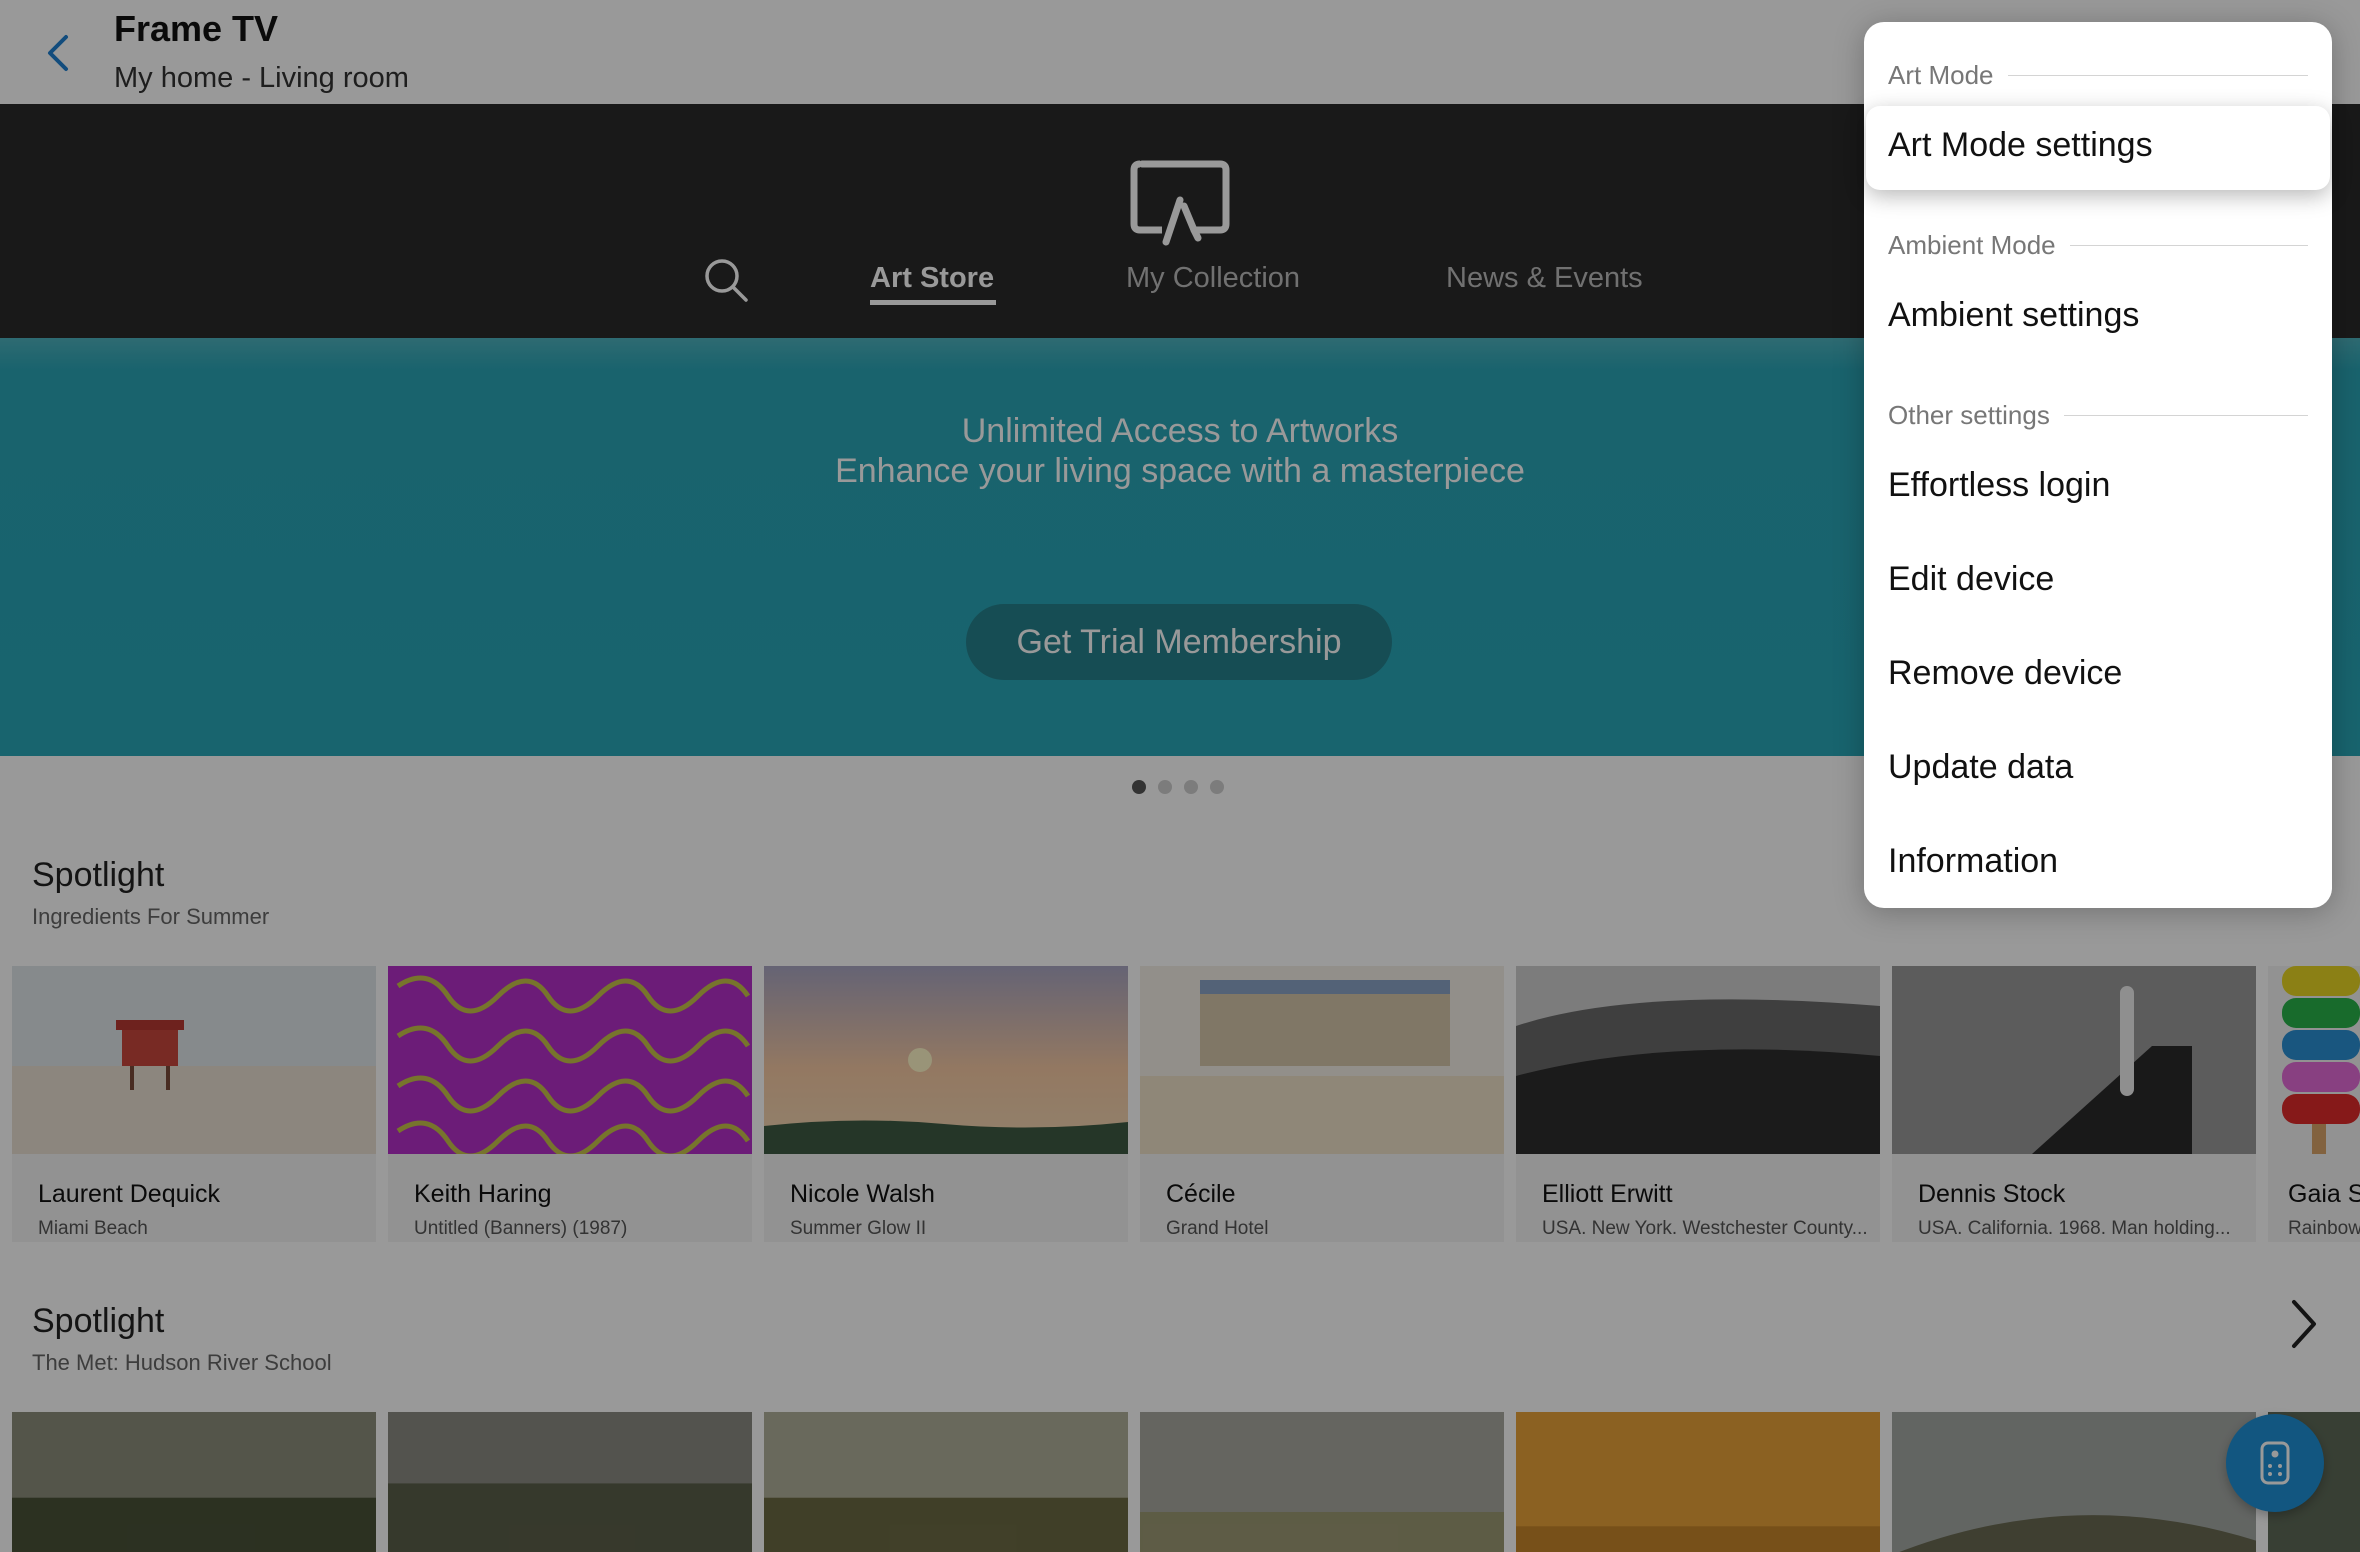  I want to click on menu-item-art-mode-settings: Art Mode settings, so click(2098, 148).